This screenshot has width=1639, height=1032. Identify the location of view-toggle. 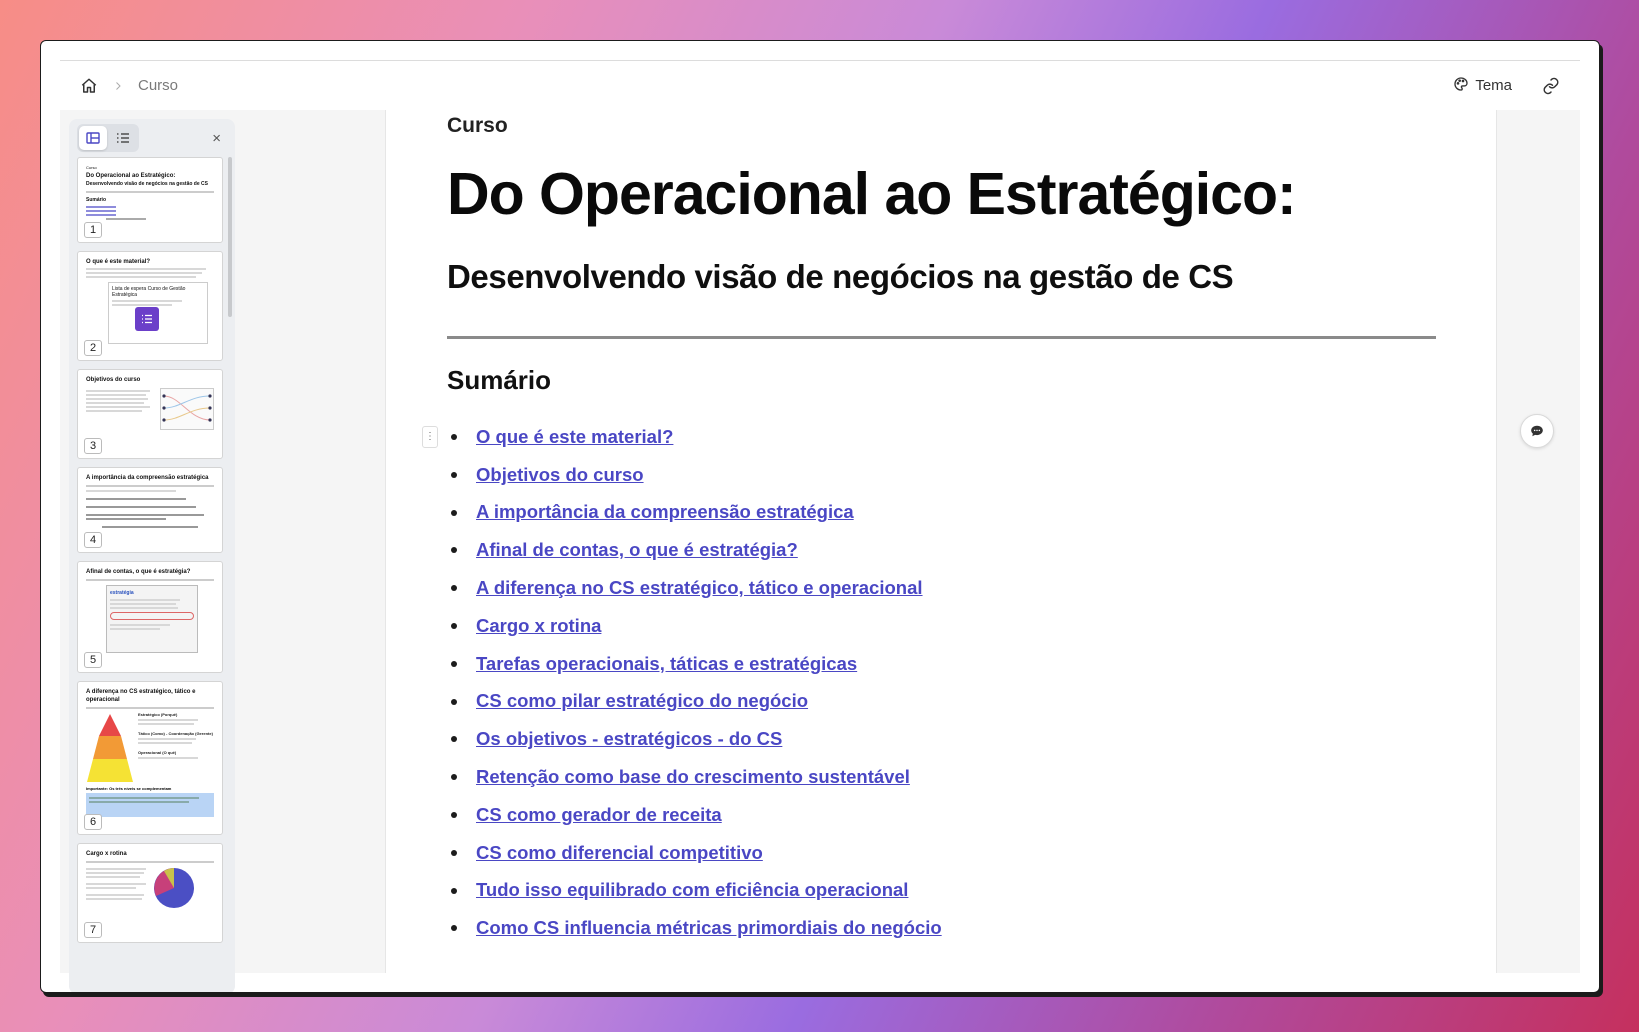
(108, 138).